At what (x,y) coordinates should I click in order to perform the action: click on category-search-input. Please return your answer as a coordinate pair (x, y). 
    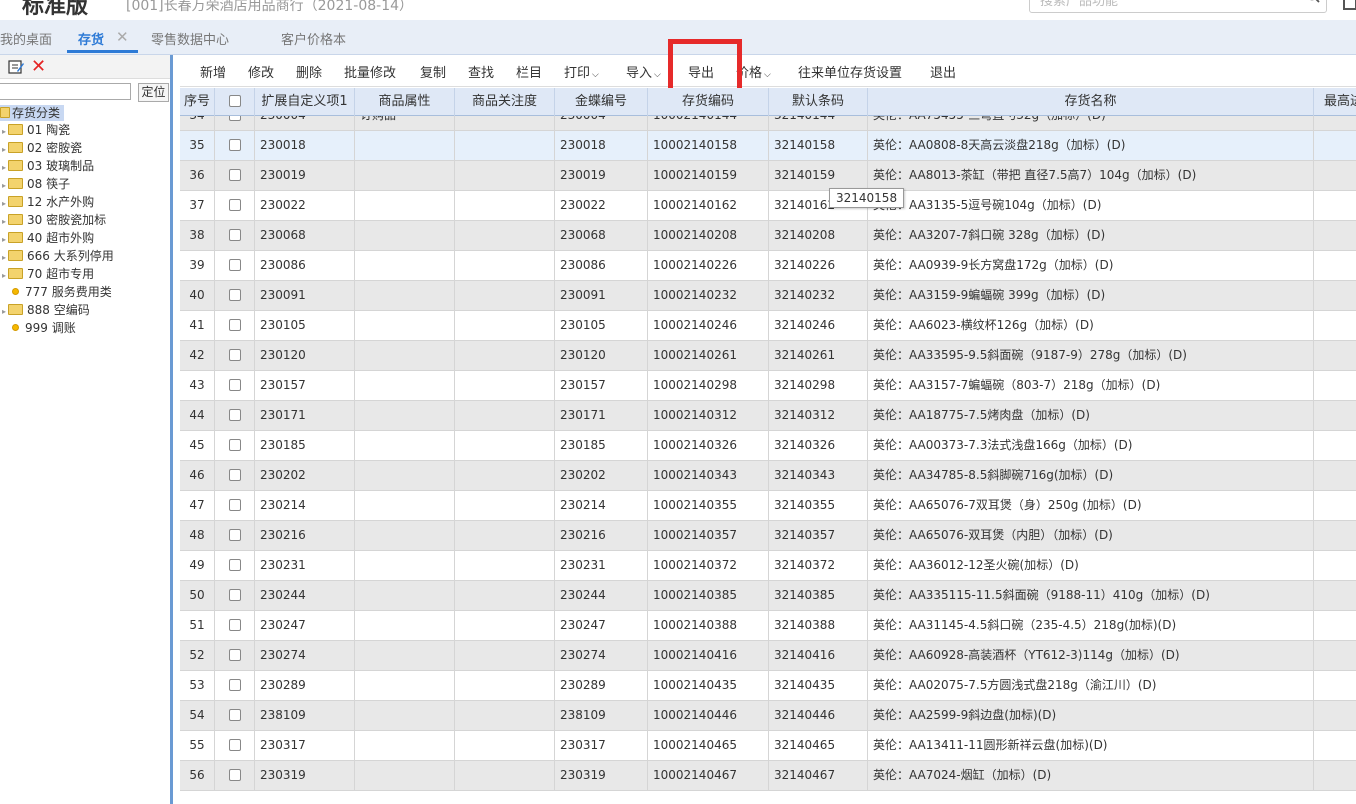
    Looking at the image, I should click on (65, 91).